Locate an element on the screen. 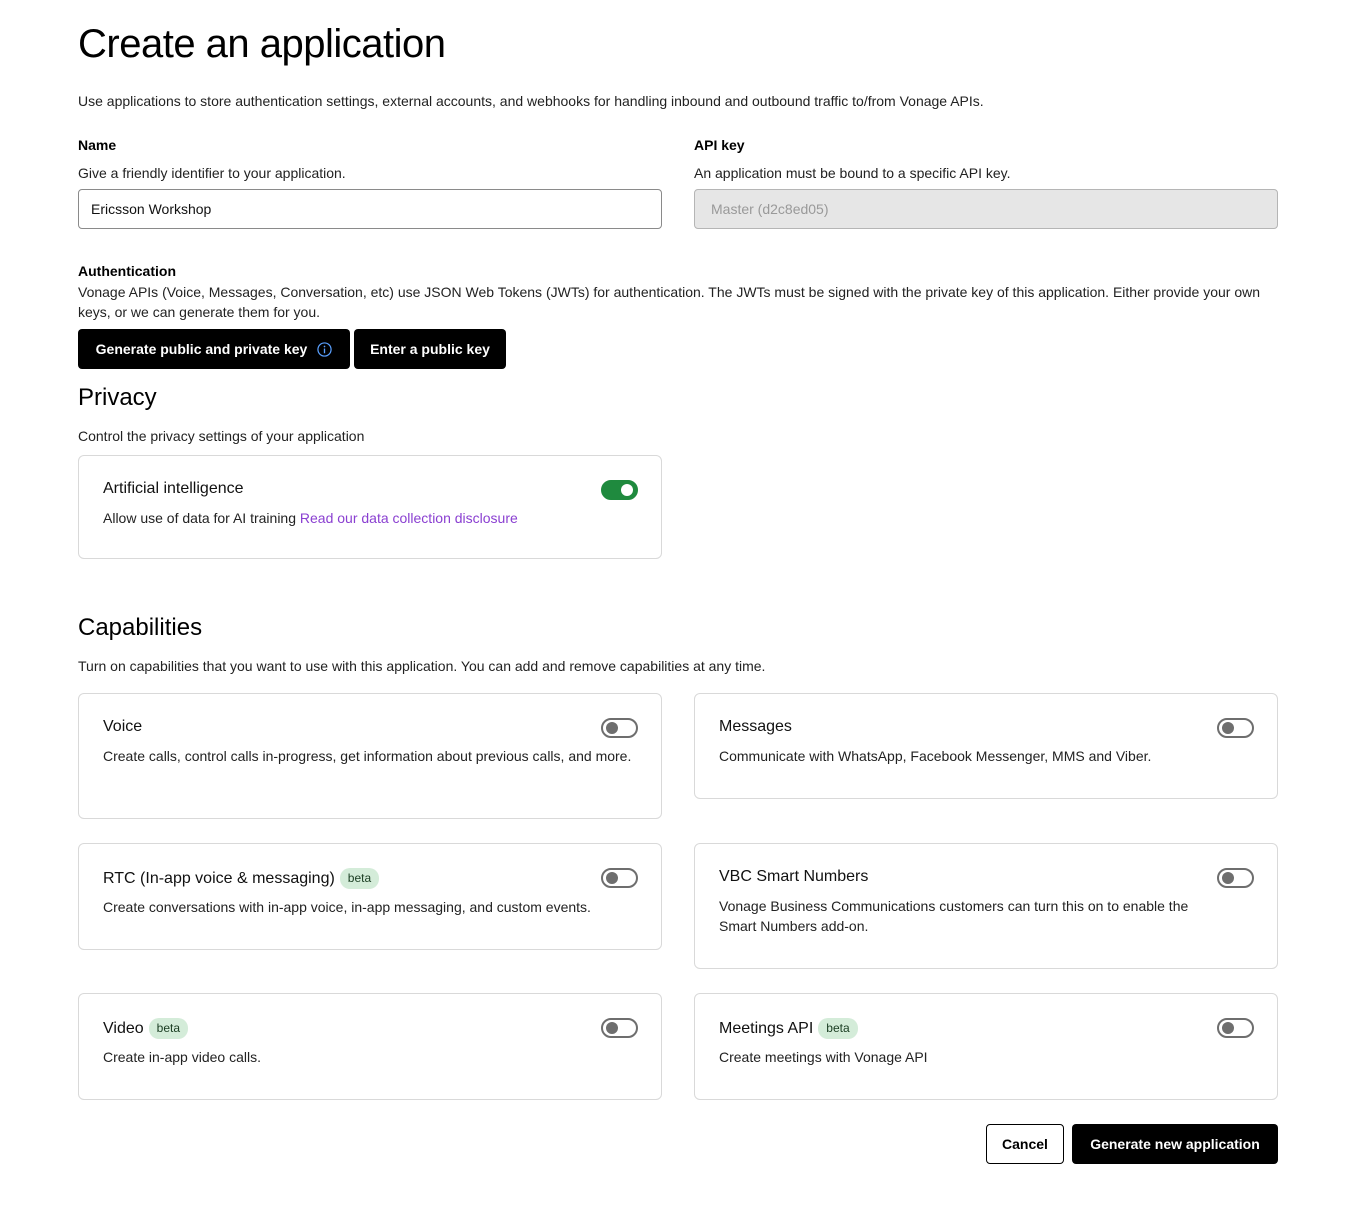  capability-title: Meetings API beta is located at coordinates (788, 1028).